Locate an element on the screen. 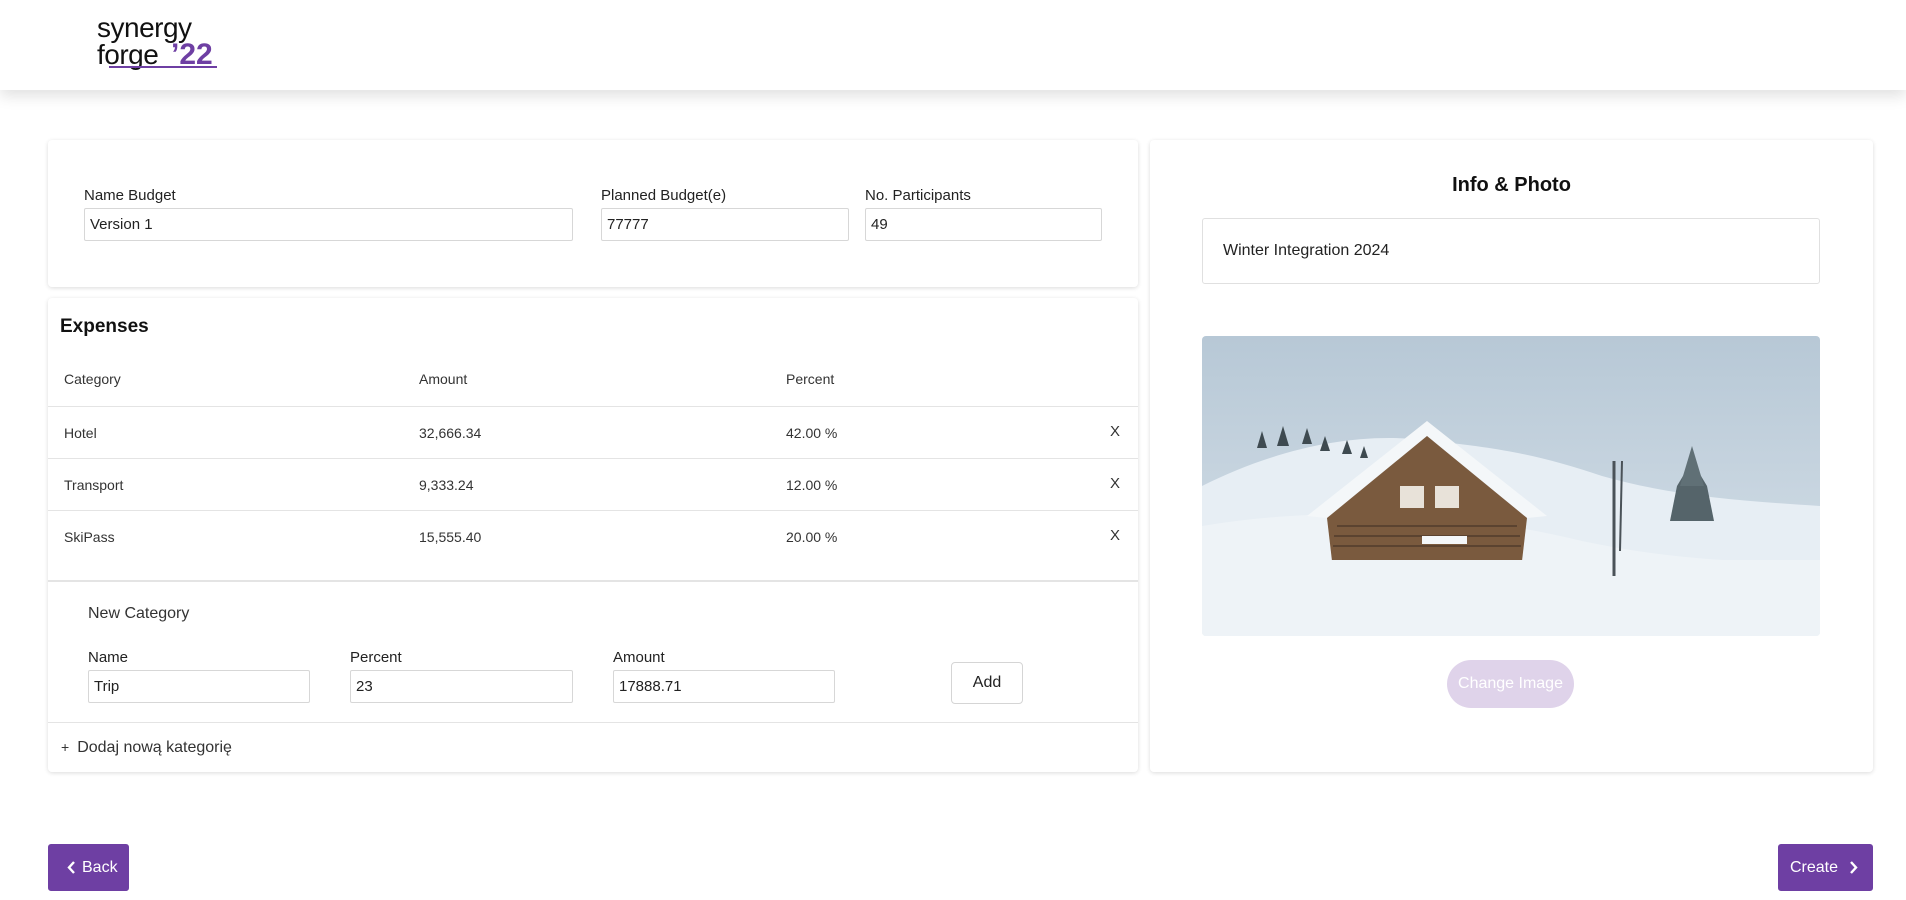 The width and height of the screenshot is (1906, 900). create-label: Create is located at coordinates (1814, 867).